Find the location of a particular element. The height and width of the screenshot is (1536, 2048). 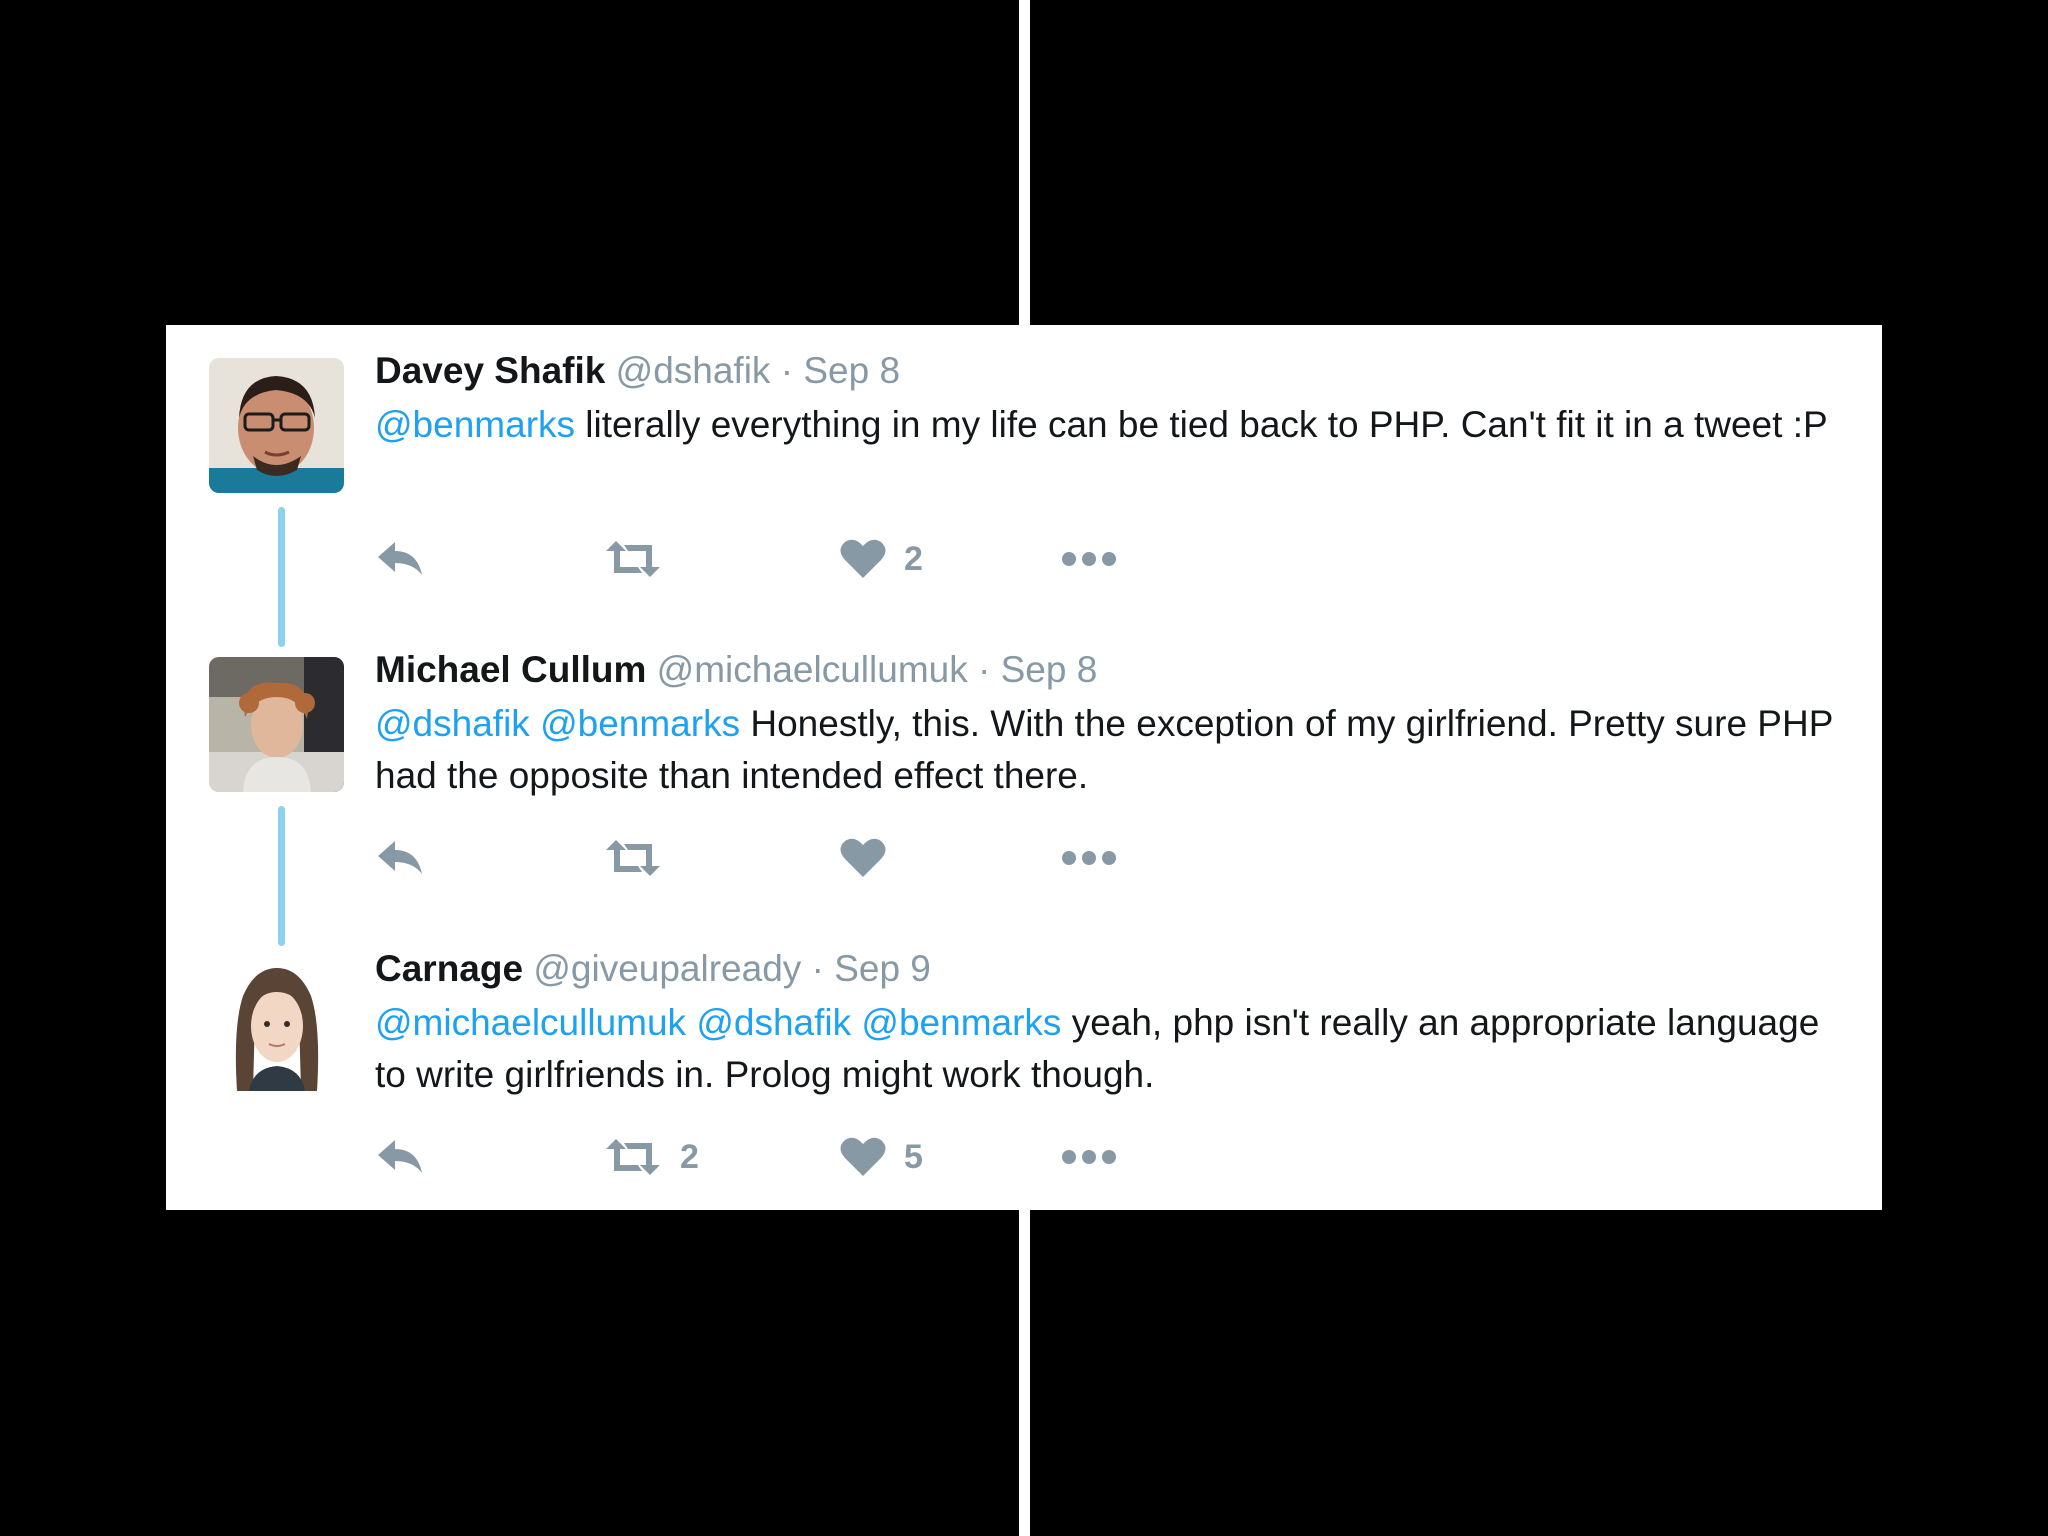

author-handle: @dshafik is located at coordinates (693, 370).